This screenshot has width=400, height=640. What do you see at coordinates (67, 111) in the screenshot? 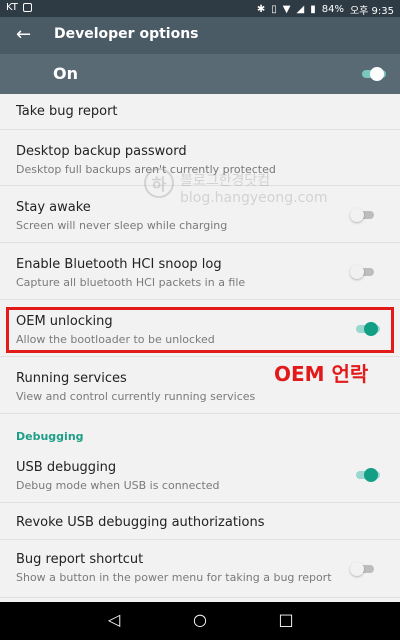
I see `item-title: Take bug report` at bounding box center [67, 111].